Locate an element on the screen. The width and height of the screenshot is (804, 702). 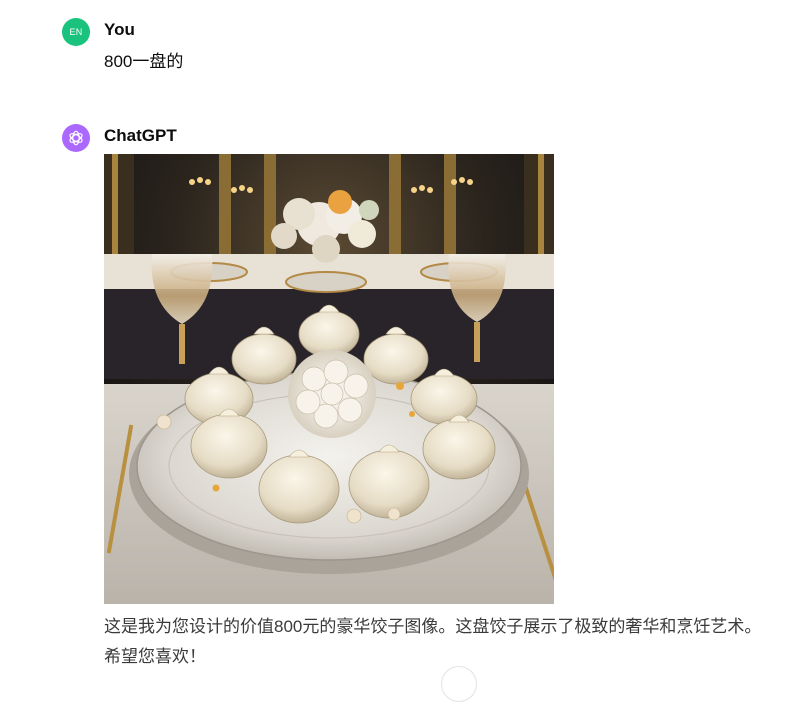
assistant-author-name: ChatGPT is located at coordinates (140, 135).